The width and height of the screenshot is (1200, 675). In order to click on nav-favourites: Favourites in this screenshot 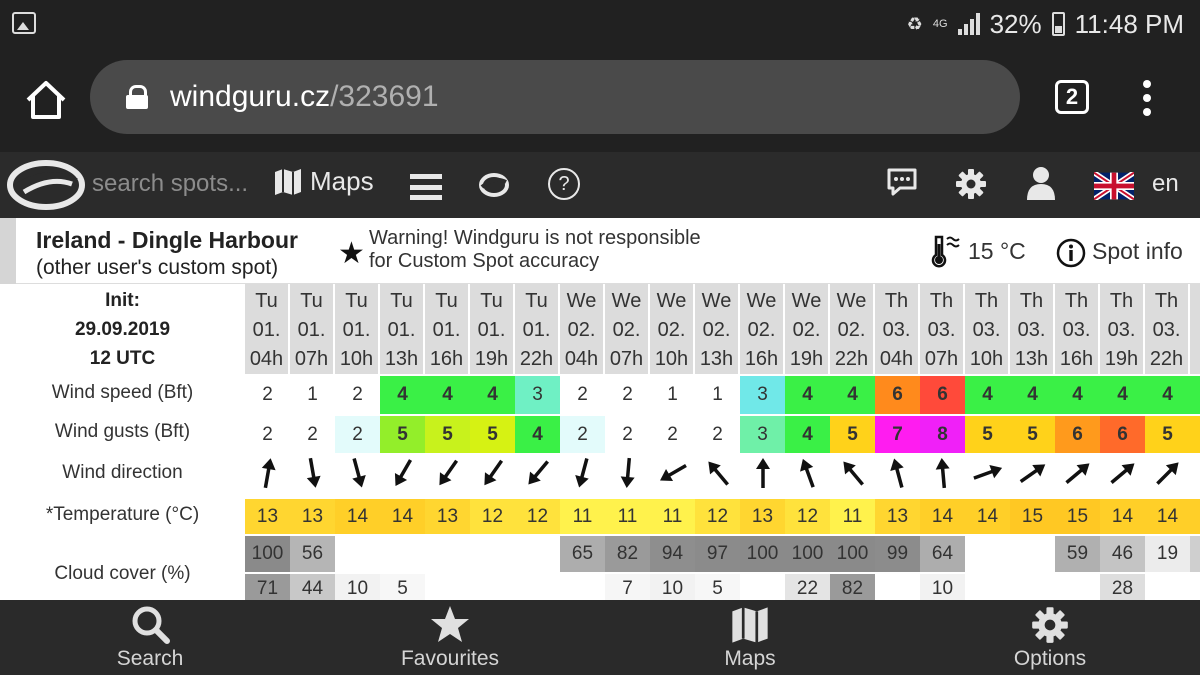, I will do `click(450, 637)`.